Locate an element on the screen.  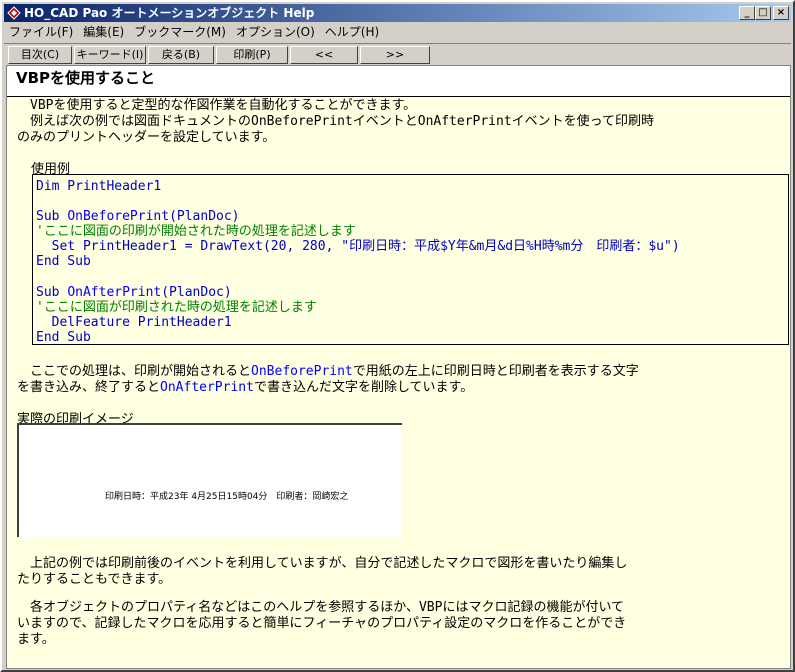
close-button: × is located at coordinates (781, 13).